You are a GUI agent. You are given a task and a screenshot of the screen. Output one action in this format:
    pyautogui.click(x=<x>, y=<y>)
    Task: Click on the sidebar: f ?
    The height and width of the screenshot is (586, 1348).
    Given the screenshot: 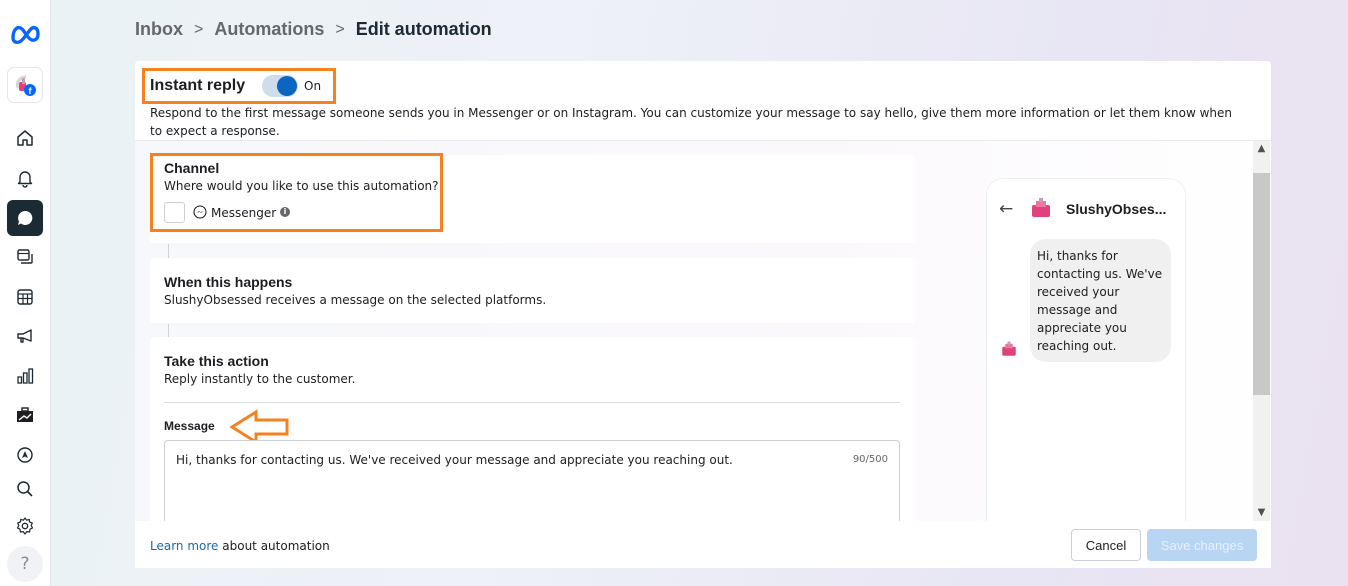 What is the action you would take?
    pyautogui.click(x=25, y=293)
    